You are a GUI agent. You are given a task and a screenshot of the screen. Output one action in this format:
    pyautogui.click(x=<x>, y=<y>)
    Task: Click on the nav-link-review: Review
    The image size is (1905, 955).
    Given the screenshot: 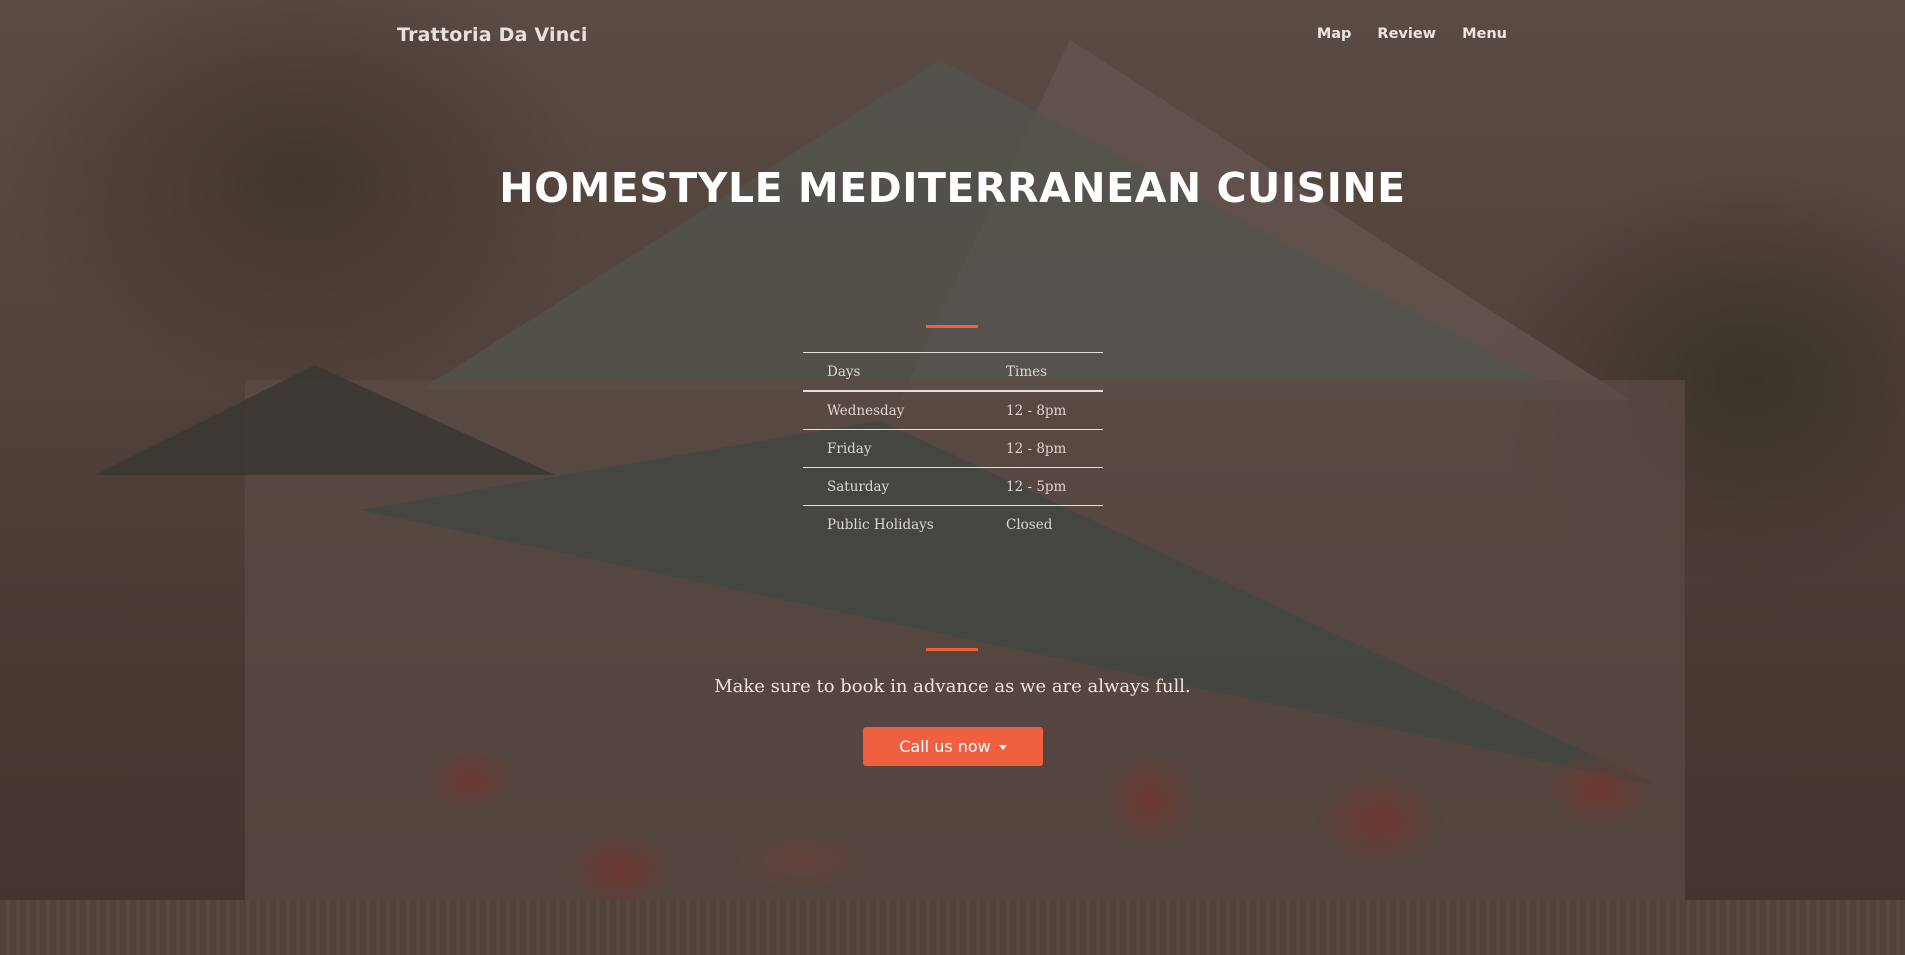 What is the action you would take?
    pyautogui.click(x=1406, y=34)
    